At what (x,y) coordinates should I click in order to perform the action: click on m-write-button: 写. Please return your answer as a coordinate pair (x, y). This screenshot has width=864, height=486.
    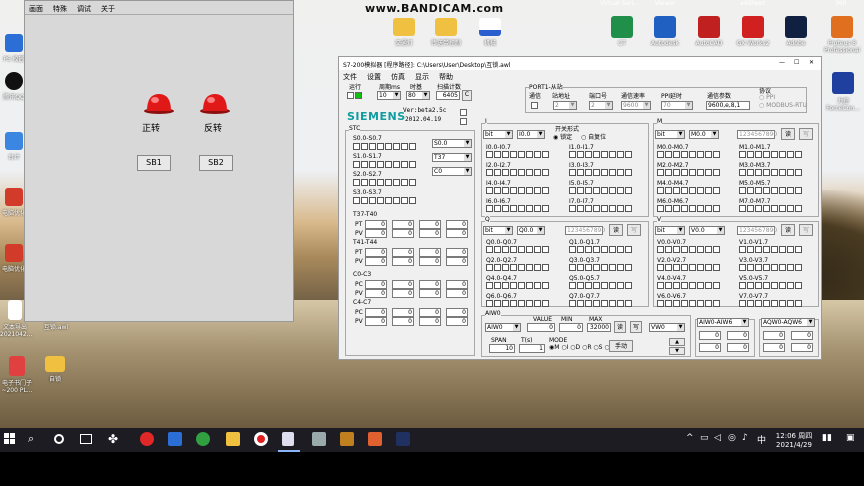
    Looking at the image, I should click on (806, 134).